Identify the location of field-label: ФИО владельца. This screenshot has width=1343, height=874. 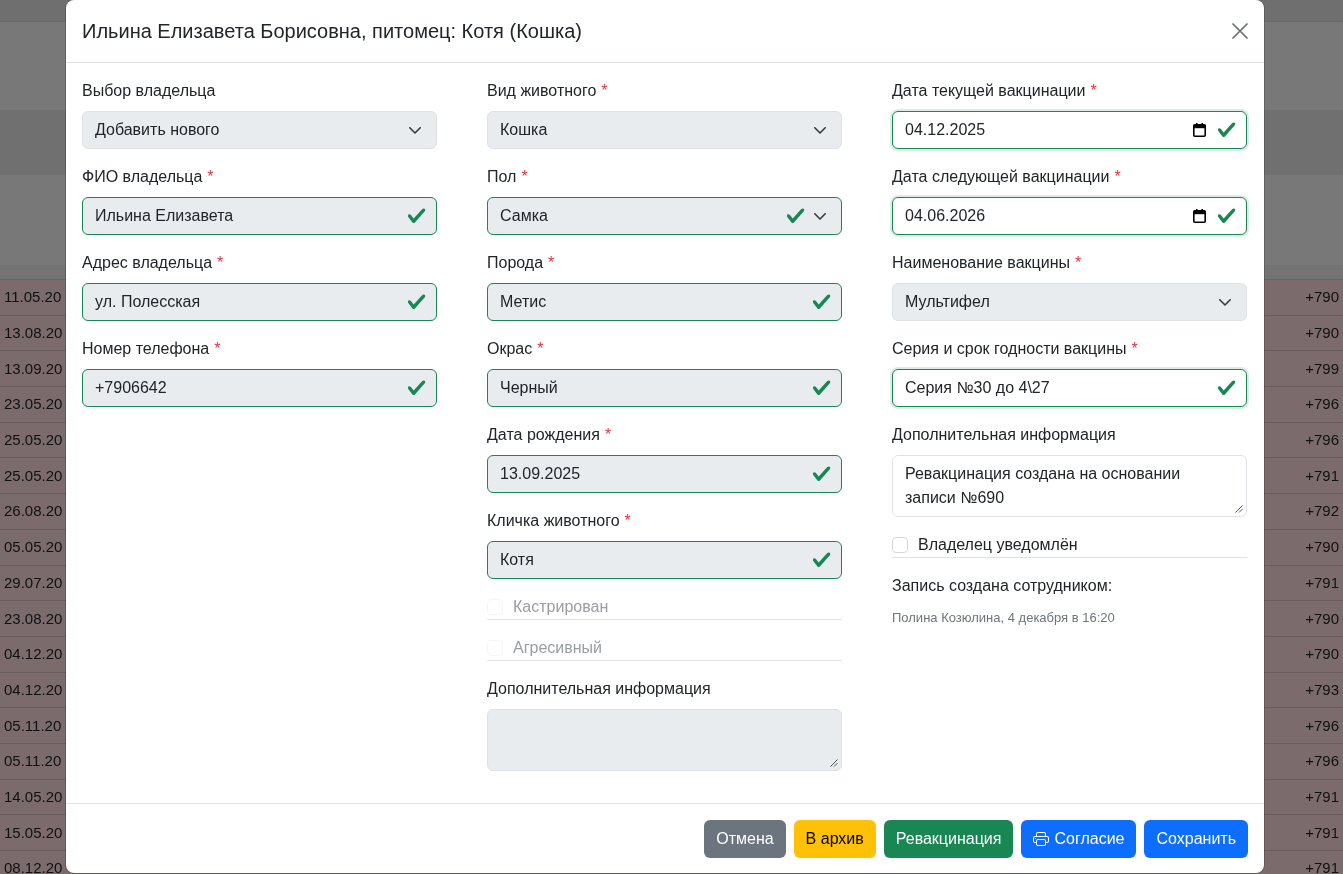
(142, 177).